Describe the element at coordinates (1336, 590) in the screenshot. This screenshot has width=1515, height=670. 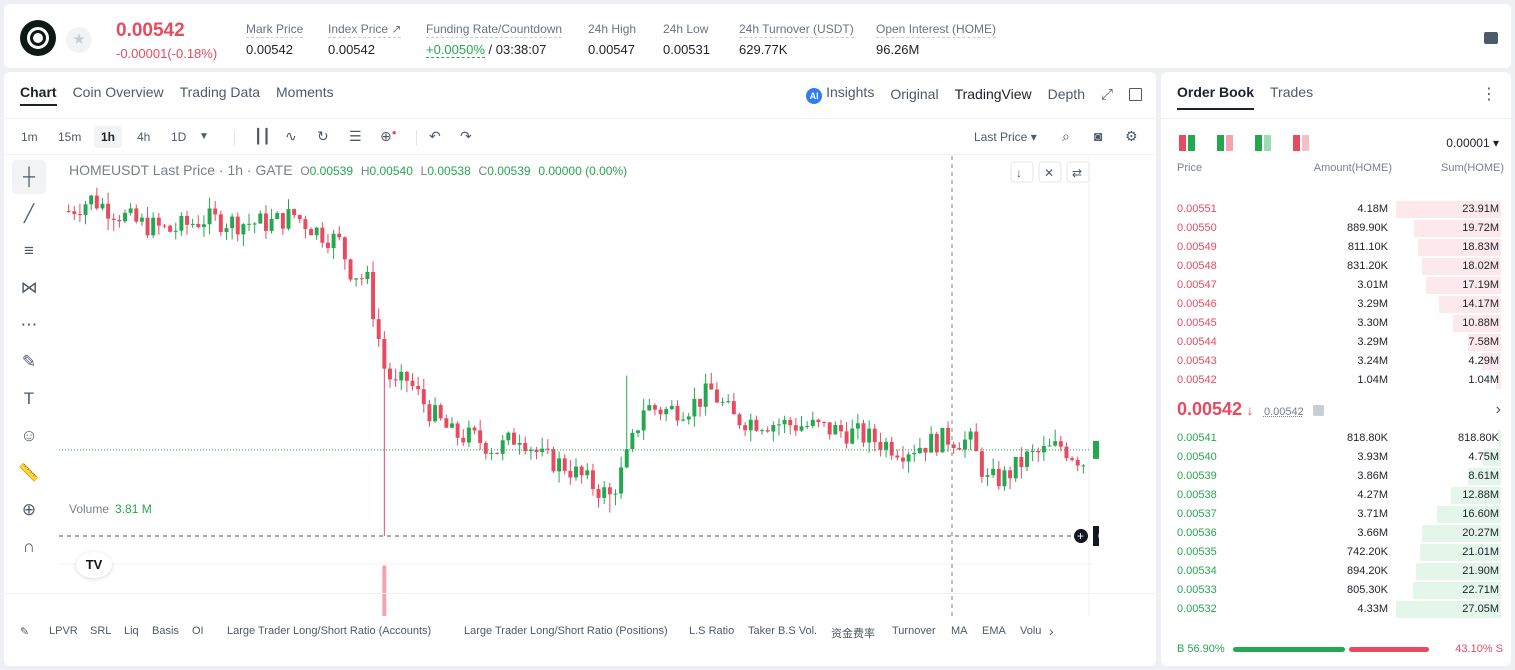
I see `bid-row: 0.00533 805.30K 22.71M` at that location.